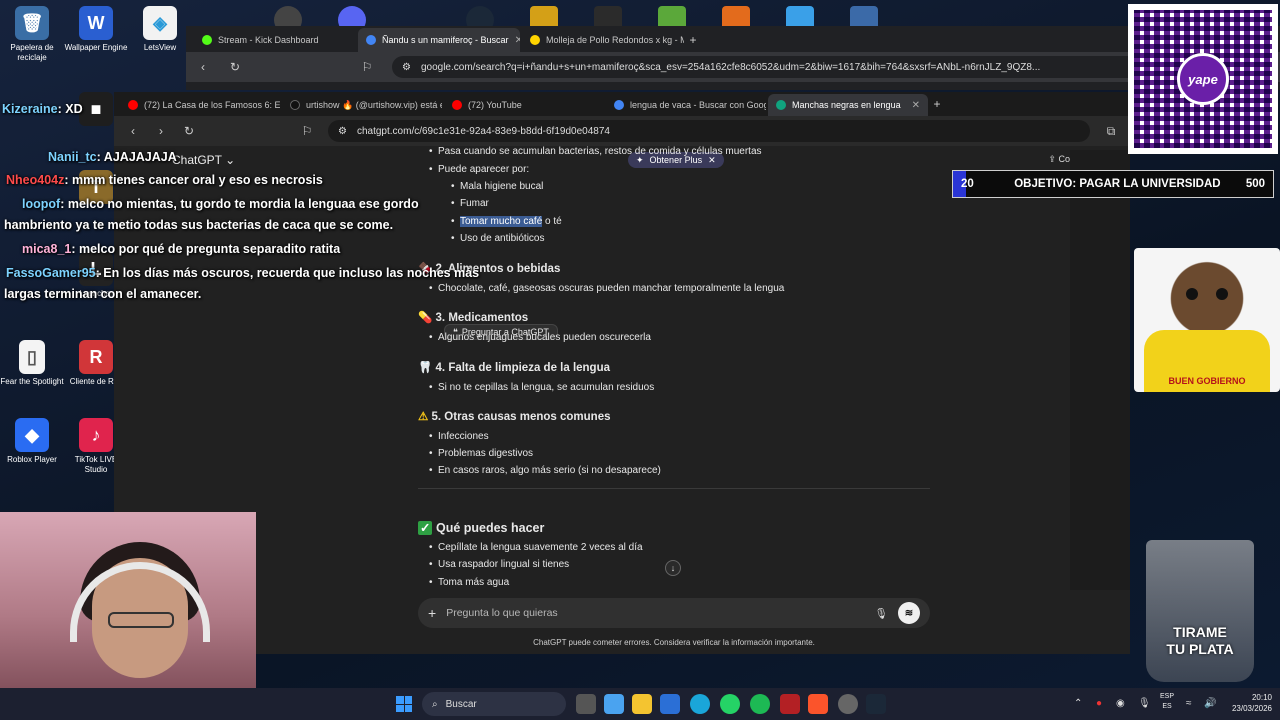 The image size is (1280, 720). What do you see at coordinates (876, 704) in the screenshot?
I see `steam-taskbar-icon` at bounding box center [876, 704].